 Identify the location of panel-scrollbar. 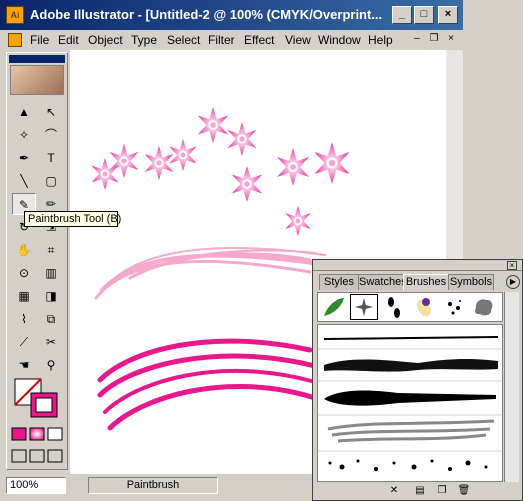
(511, 387).